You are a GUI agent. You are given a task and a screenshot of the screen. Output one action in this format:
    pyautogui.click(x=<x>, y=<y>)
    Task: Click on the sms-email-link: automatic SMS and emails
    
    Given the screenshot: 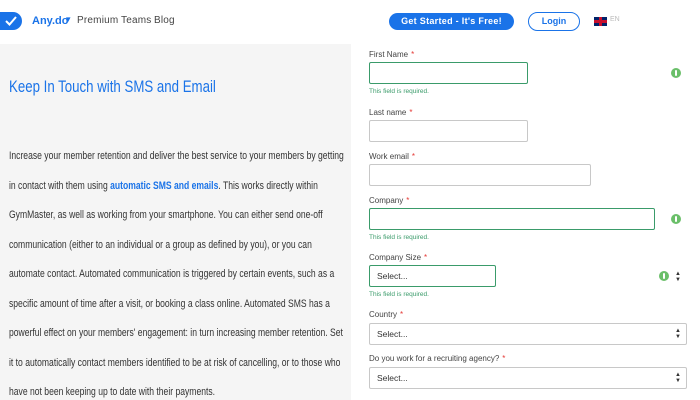 What is the action you would take?
    pyautogui.click(x=164, y=186)
    